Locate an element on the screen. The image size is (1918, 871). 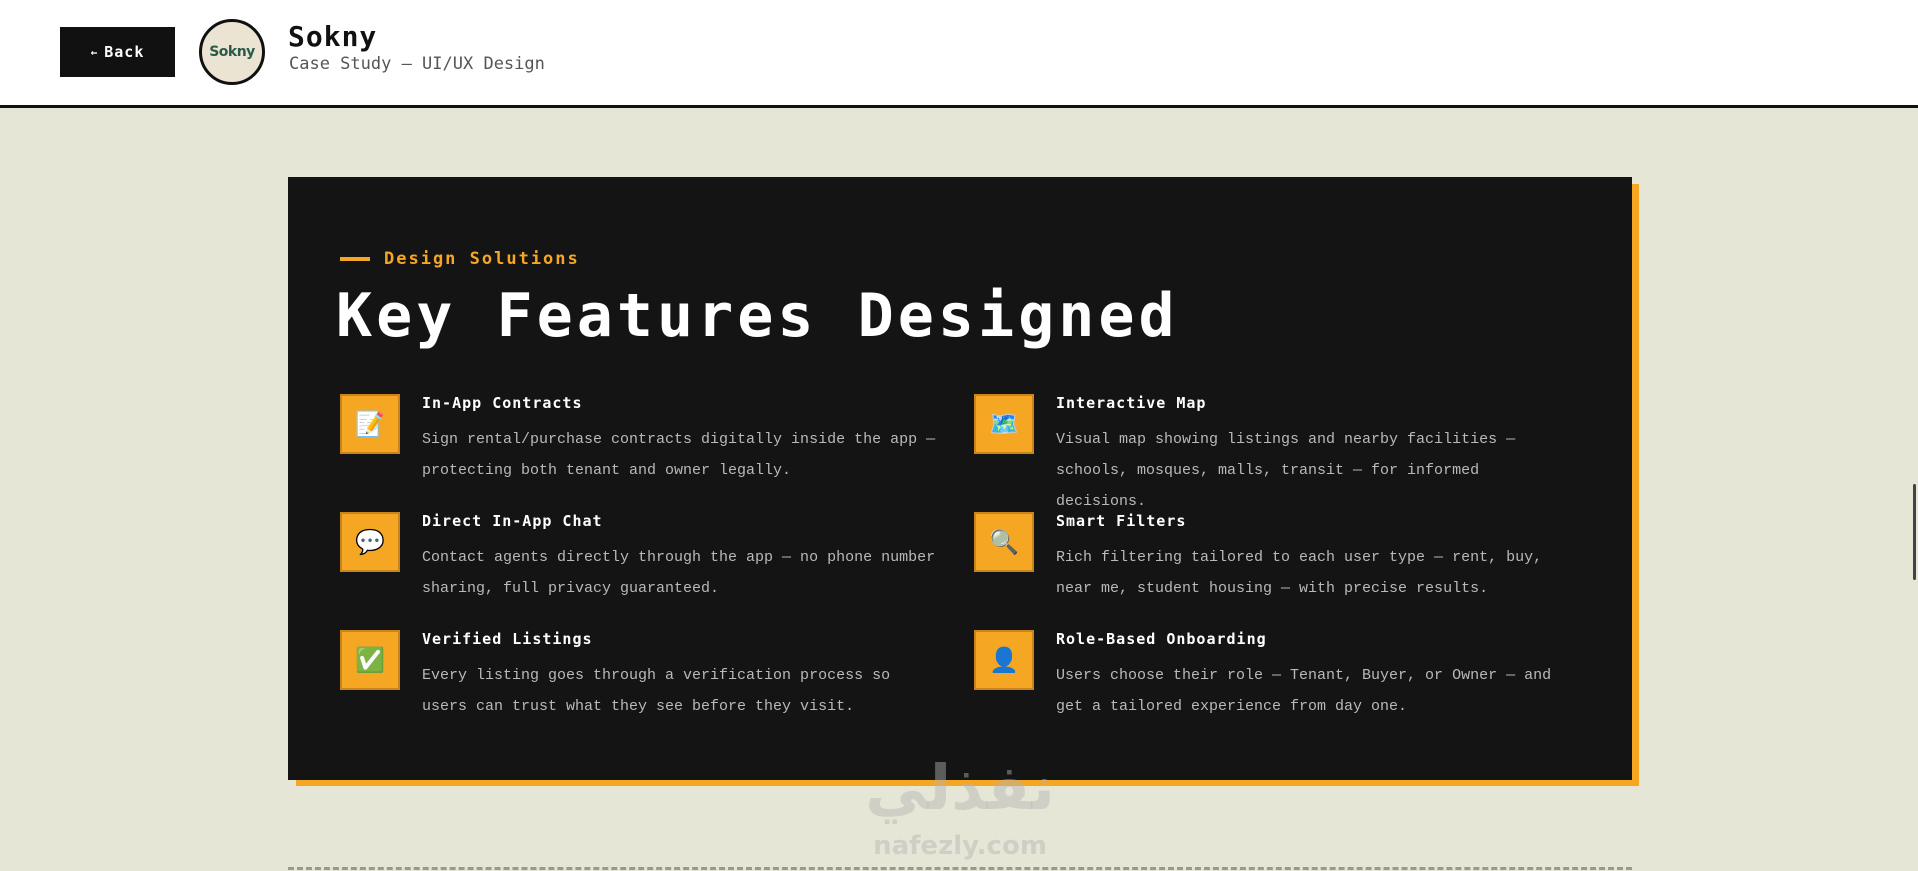
feature-title: Direct In-App Chat is located at coordinates (512, 521).